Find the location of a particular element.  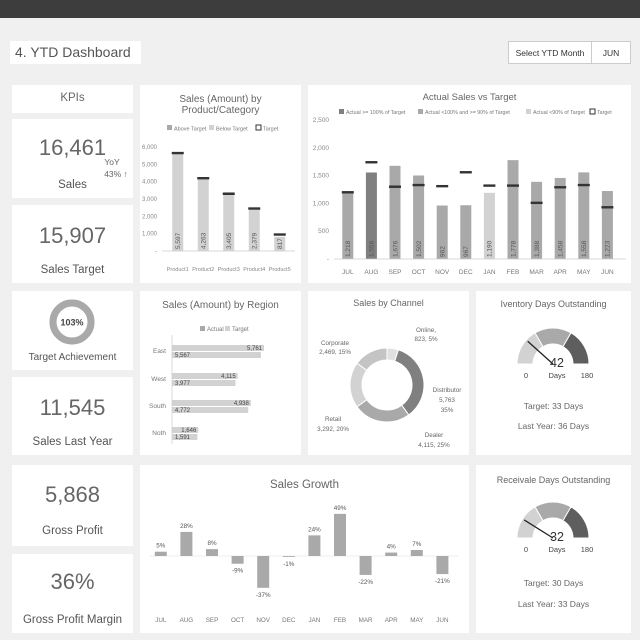

gauge-value: 42 is located at coordinates (557, 363).